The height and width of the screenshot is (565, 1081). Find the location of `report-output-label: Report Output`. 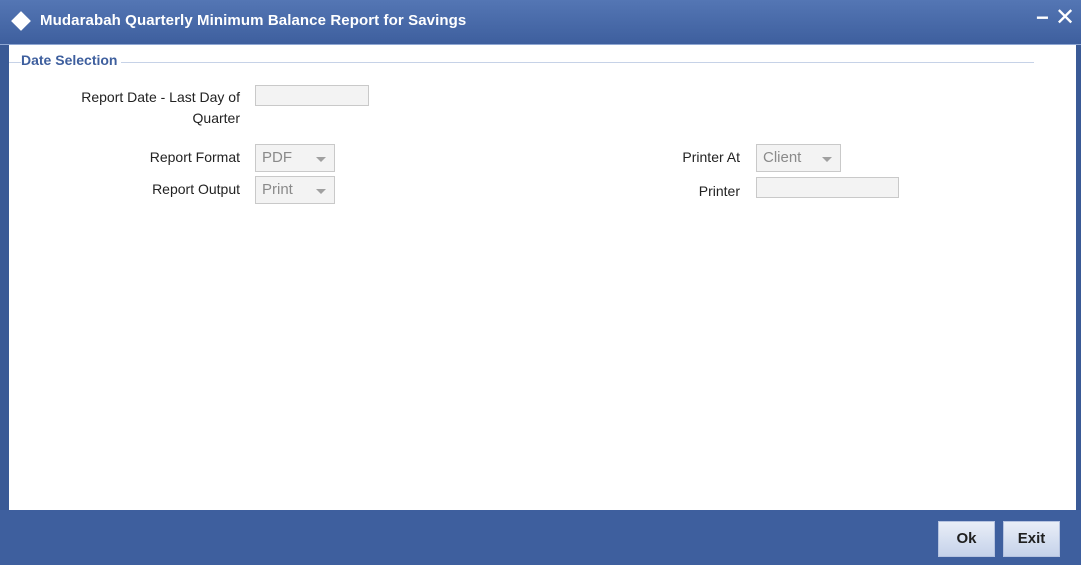

report-output-label: Report Output is located at coordinates (196, 189).